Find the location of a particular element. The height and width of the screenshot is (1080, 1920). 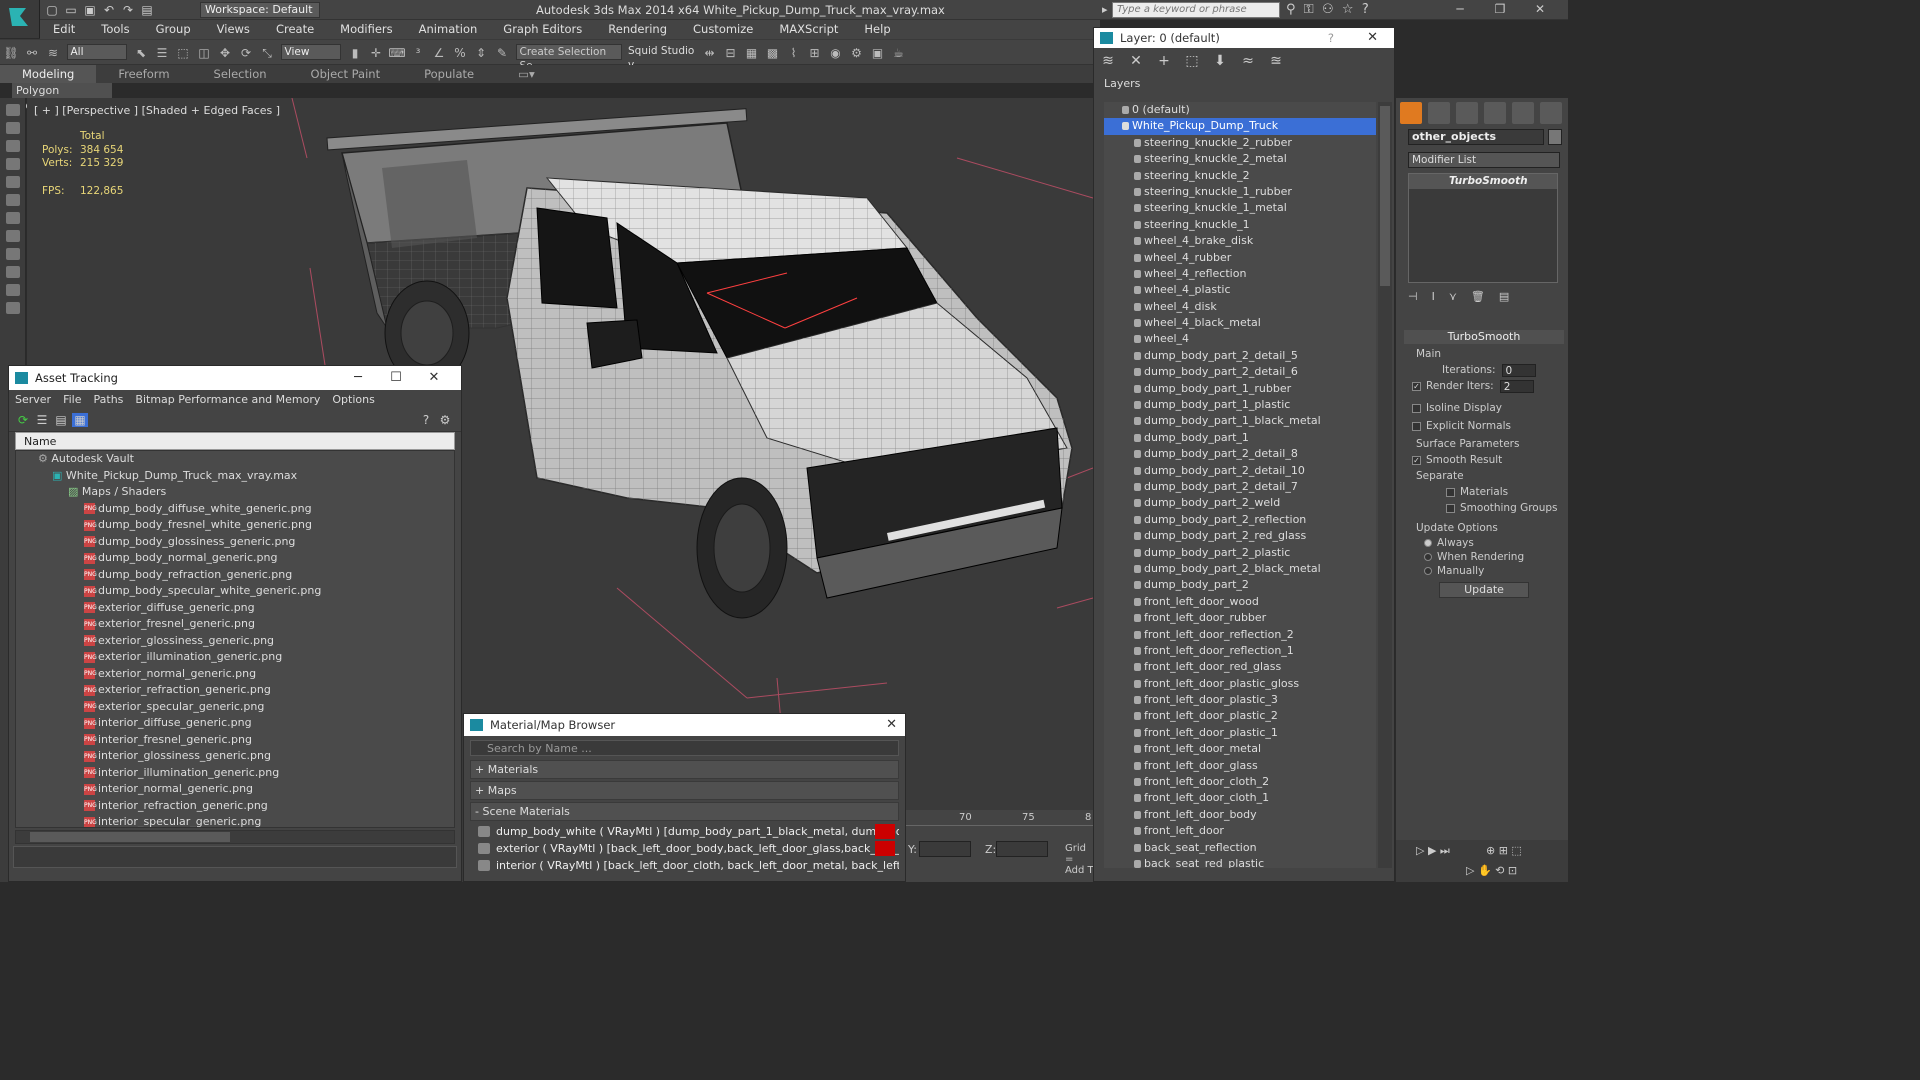

horizontal-scrollbar is located at coordinates (235, 837).